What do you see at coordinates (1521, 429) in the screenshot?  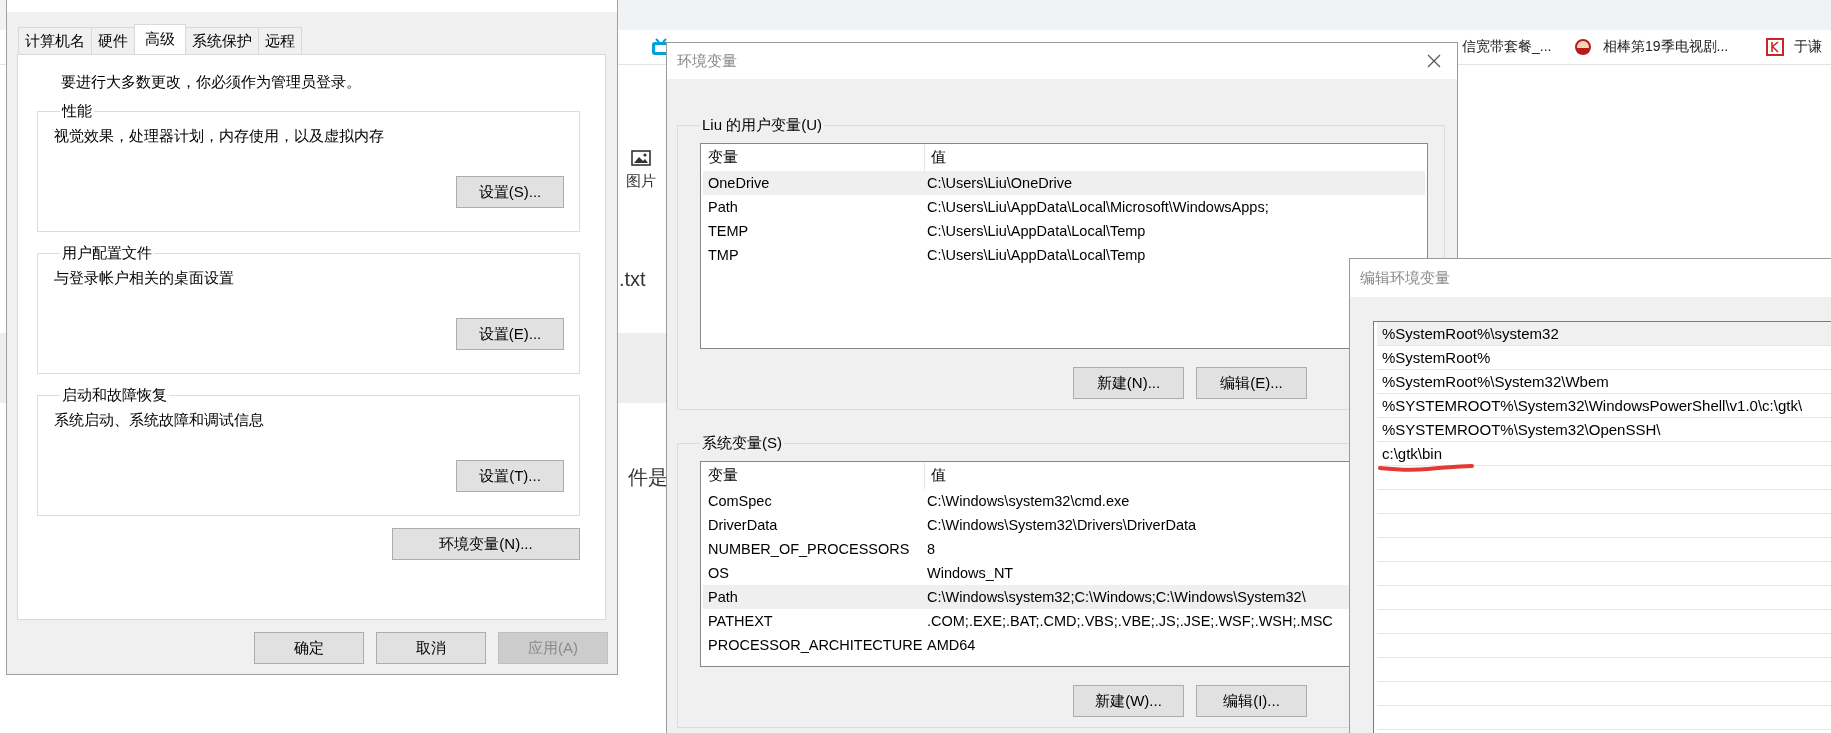 I see `path-text: %SYSTEMROOT%\System32\OpenSSH\` at bounding box center [1521, 429].